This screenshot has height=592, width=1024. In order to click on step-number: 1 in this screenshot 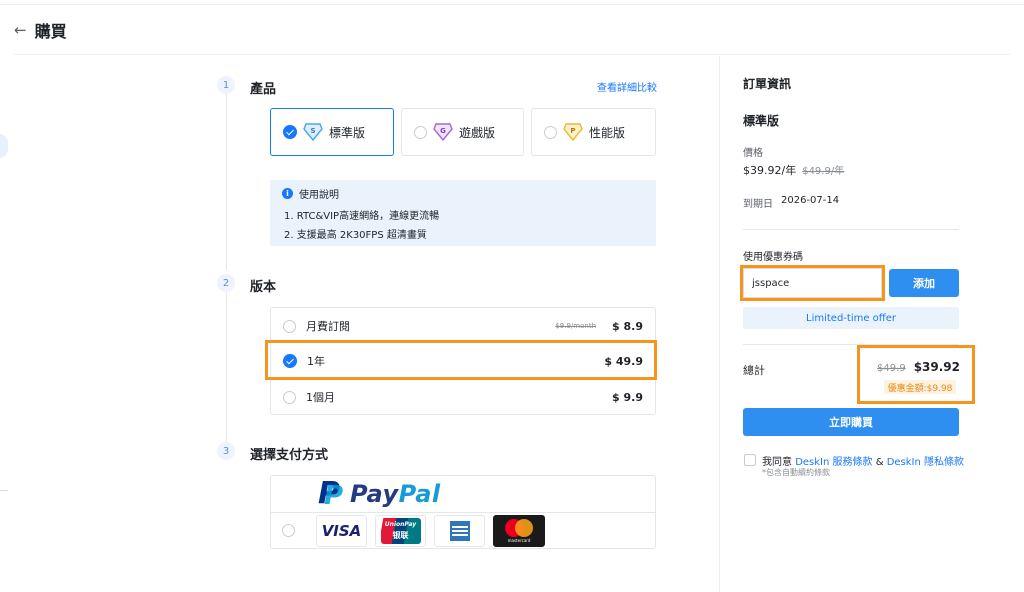, I will do `click(226, 85)`.